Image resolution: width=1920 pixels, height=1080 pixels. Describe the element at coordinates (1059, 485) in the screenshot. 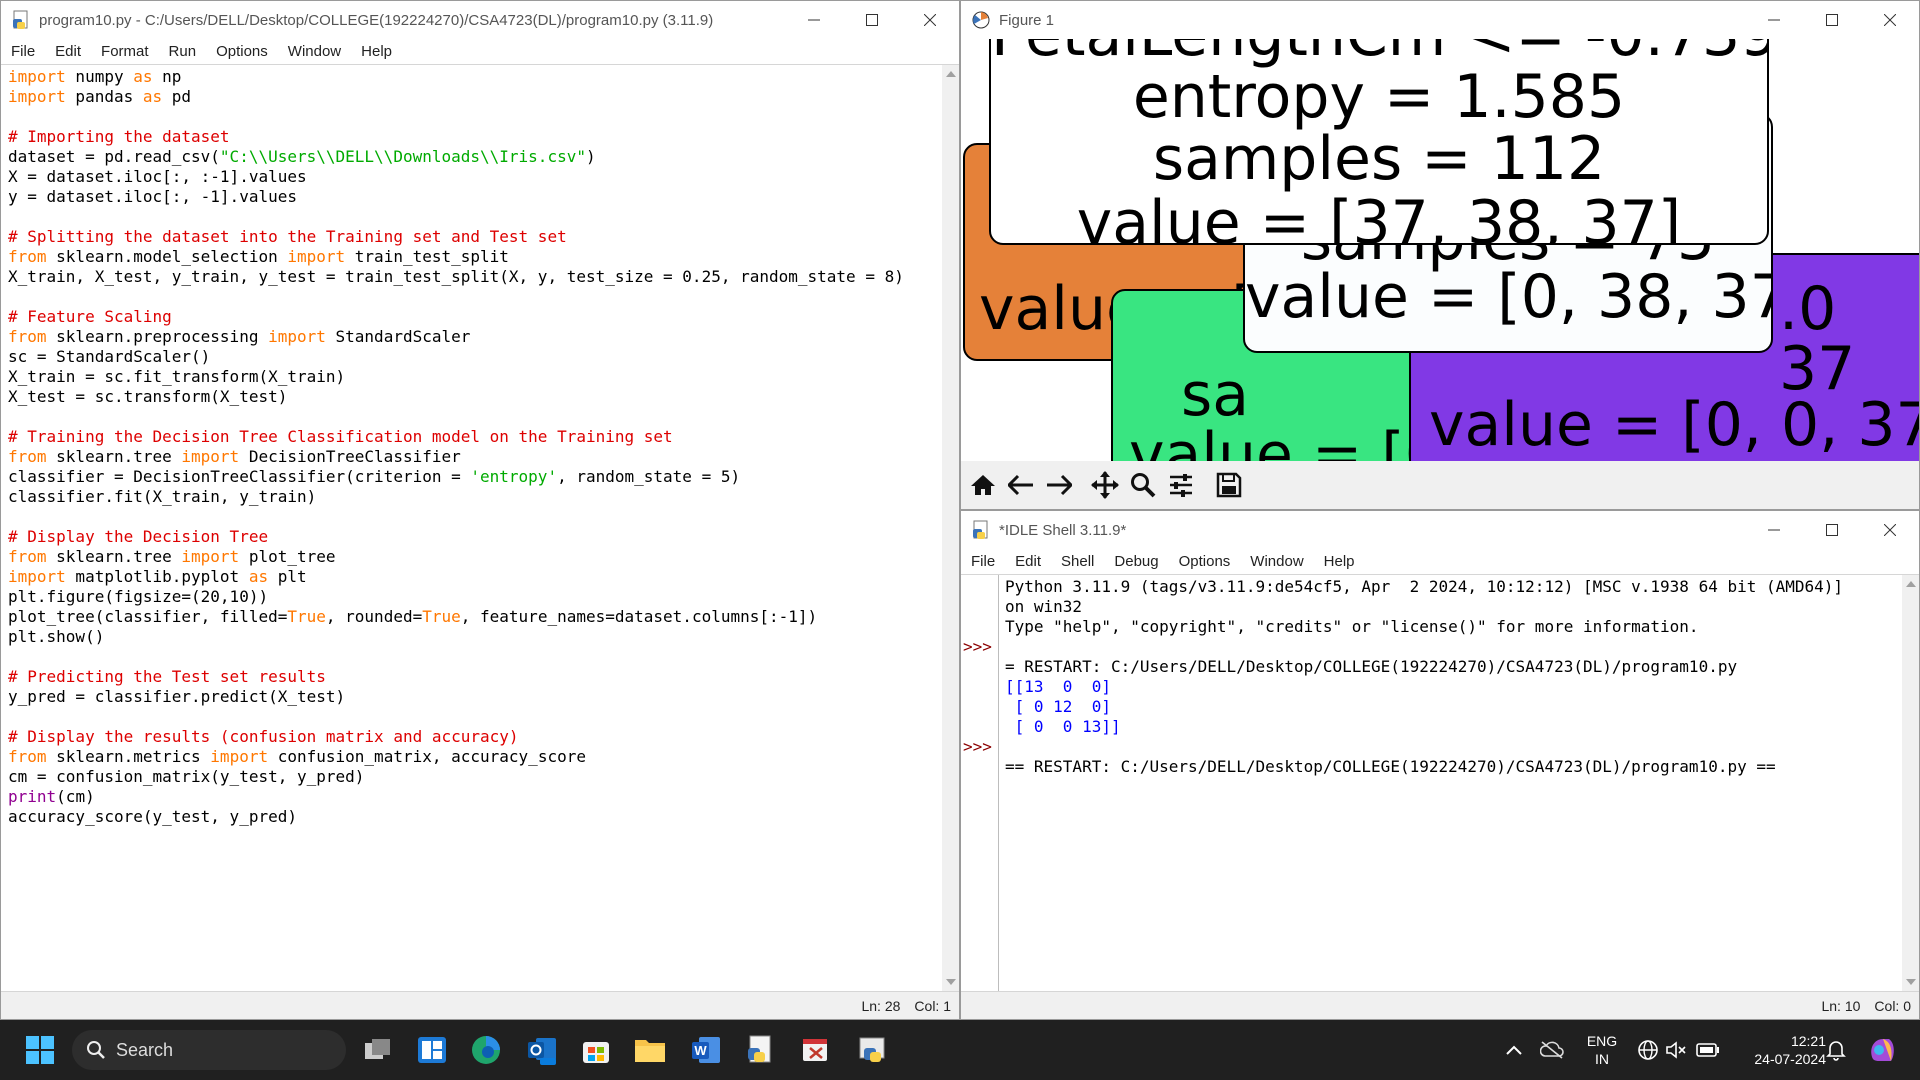

I see `forward-icon` at that location.